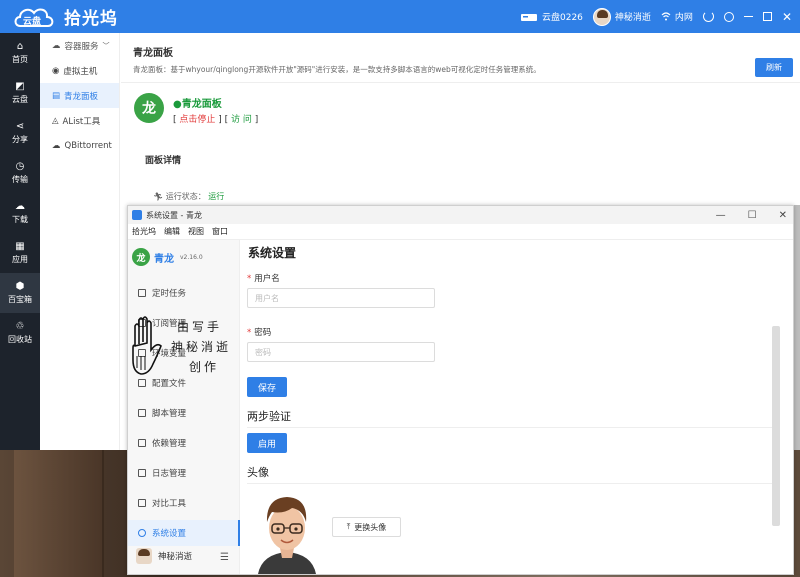  What do you see at coordinates (460, 232) in the screenshot?
I see `window-menubar: 拾光坞 编辑 视图 窗口` at bounding box center [460, 232].